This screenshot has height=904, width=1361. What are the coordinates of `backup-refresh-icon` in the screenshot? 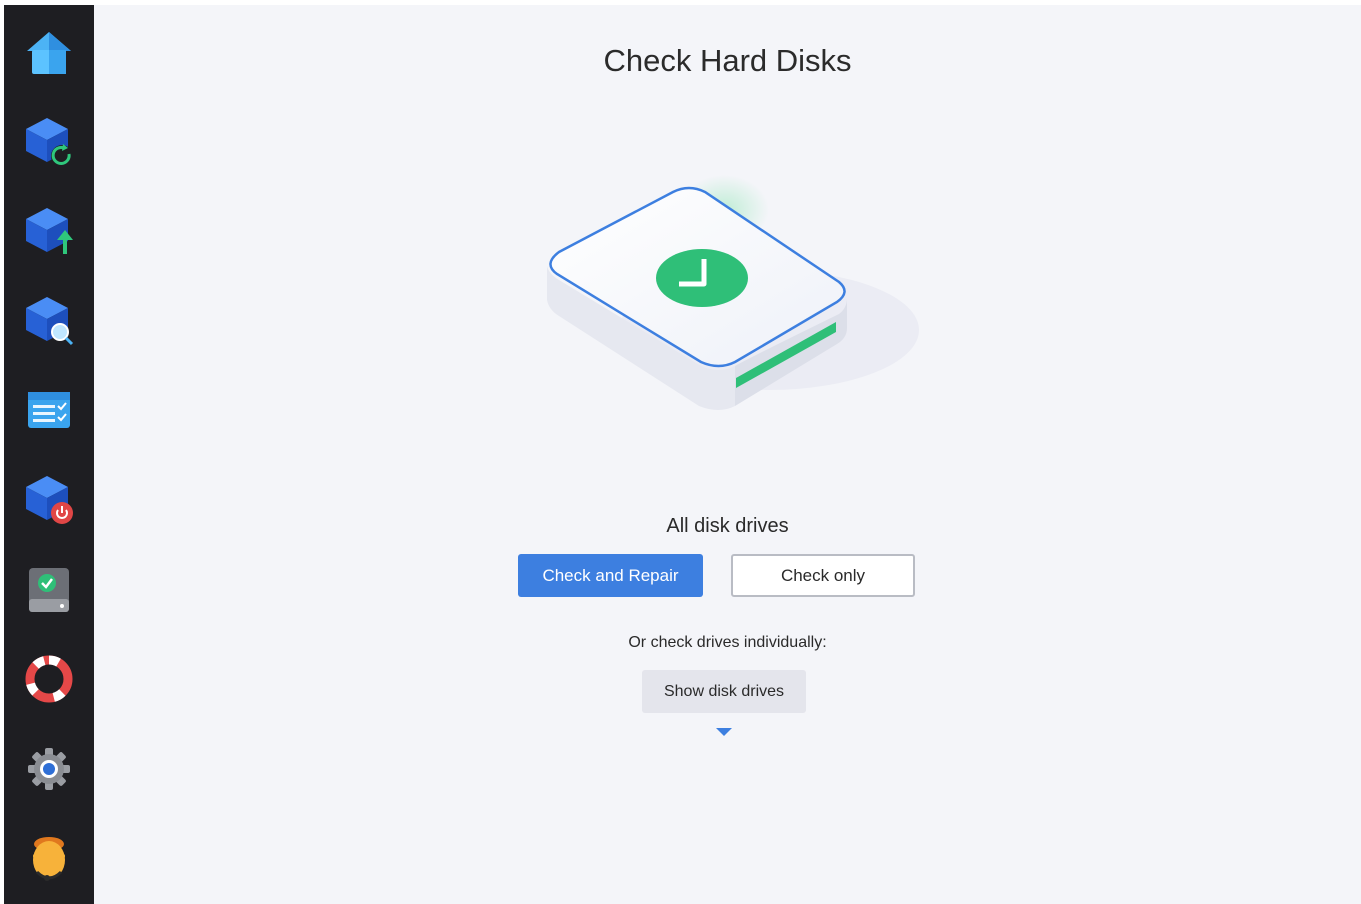 It's located at (49, 141).